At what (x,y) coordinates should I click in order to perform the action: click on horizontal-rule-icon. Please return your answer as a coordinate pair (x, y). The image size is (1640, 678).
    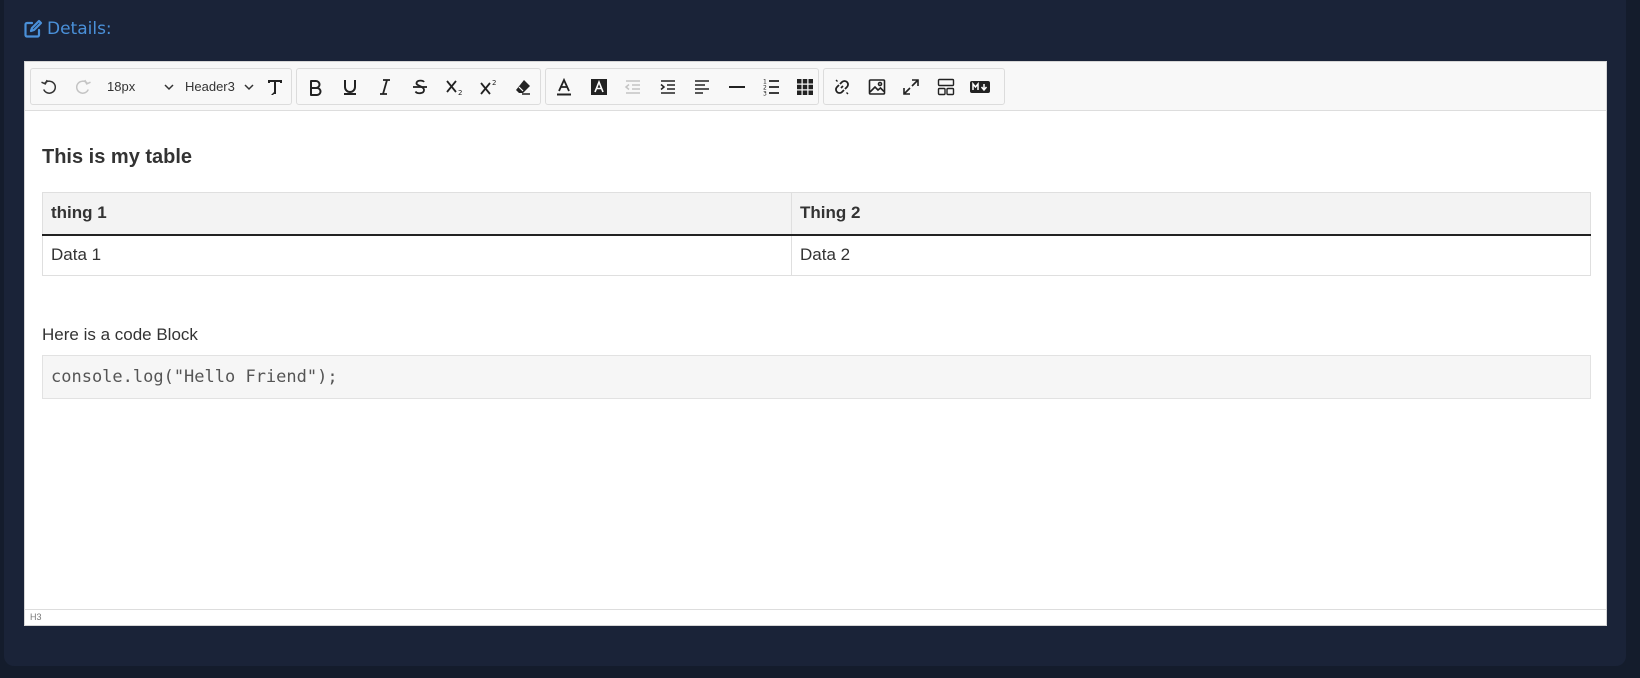
    Looking at the image, I should click on (737, 86).